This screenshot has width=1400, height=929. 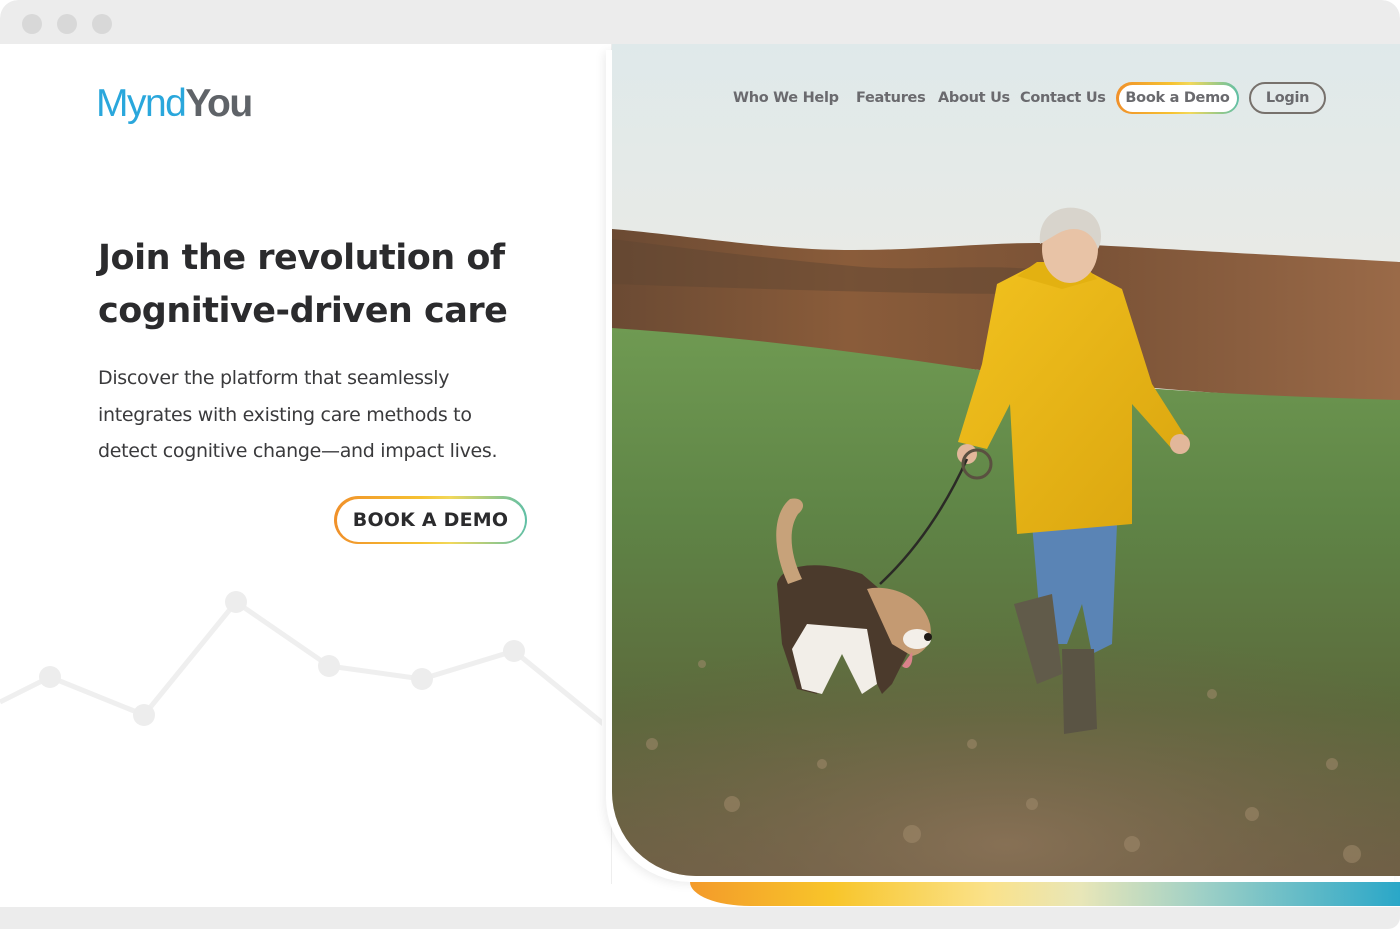 I want to click on hero-divider, so click(x=607, y=464).